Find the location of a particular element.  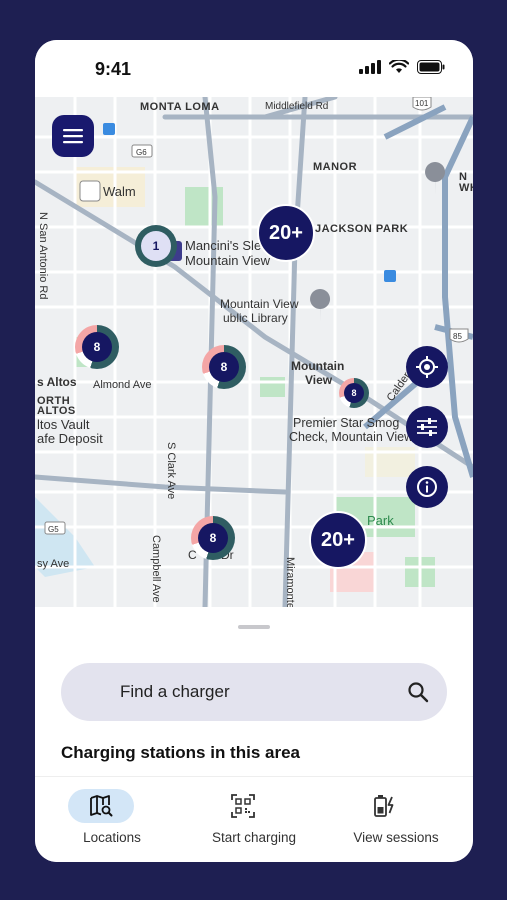

filter-button is located at coordinates (427, 427).